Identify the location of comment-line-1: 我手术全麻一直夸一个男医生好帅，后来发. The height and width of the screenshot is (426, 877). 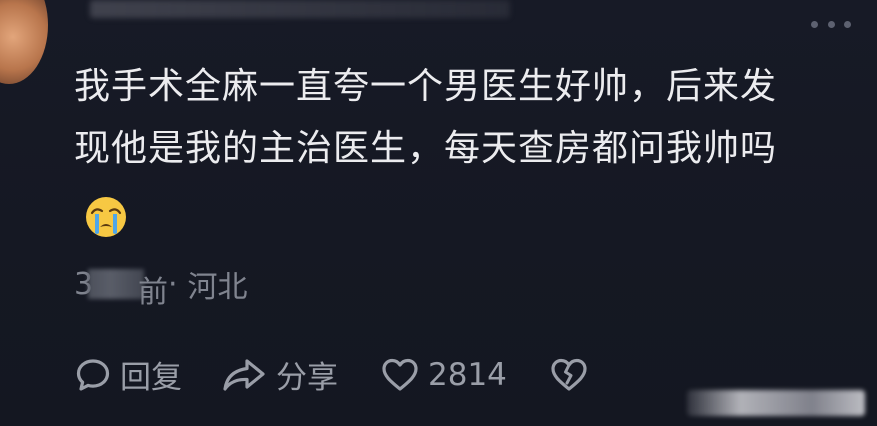
(426, 86).